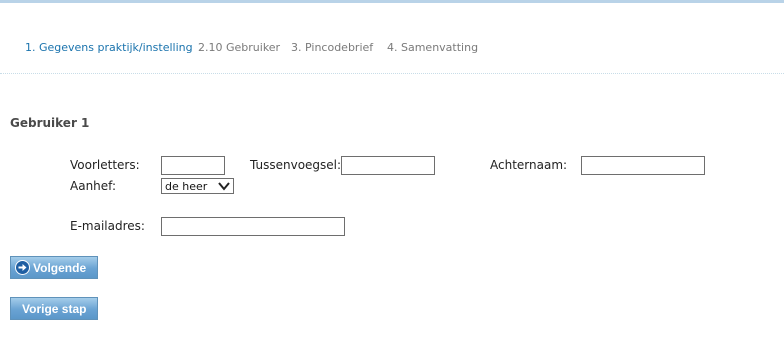 The height and width of the screenshot is (353, 784). I want to click on step-gebruiker: 2.10 Gebruiker, so click(239, 47).